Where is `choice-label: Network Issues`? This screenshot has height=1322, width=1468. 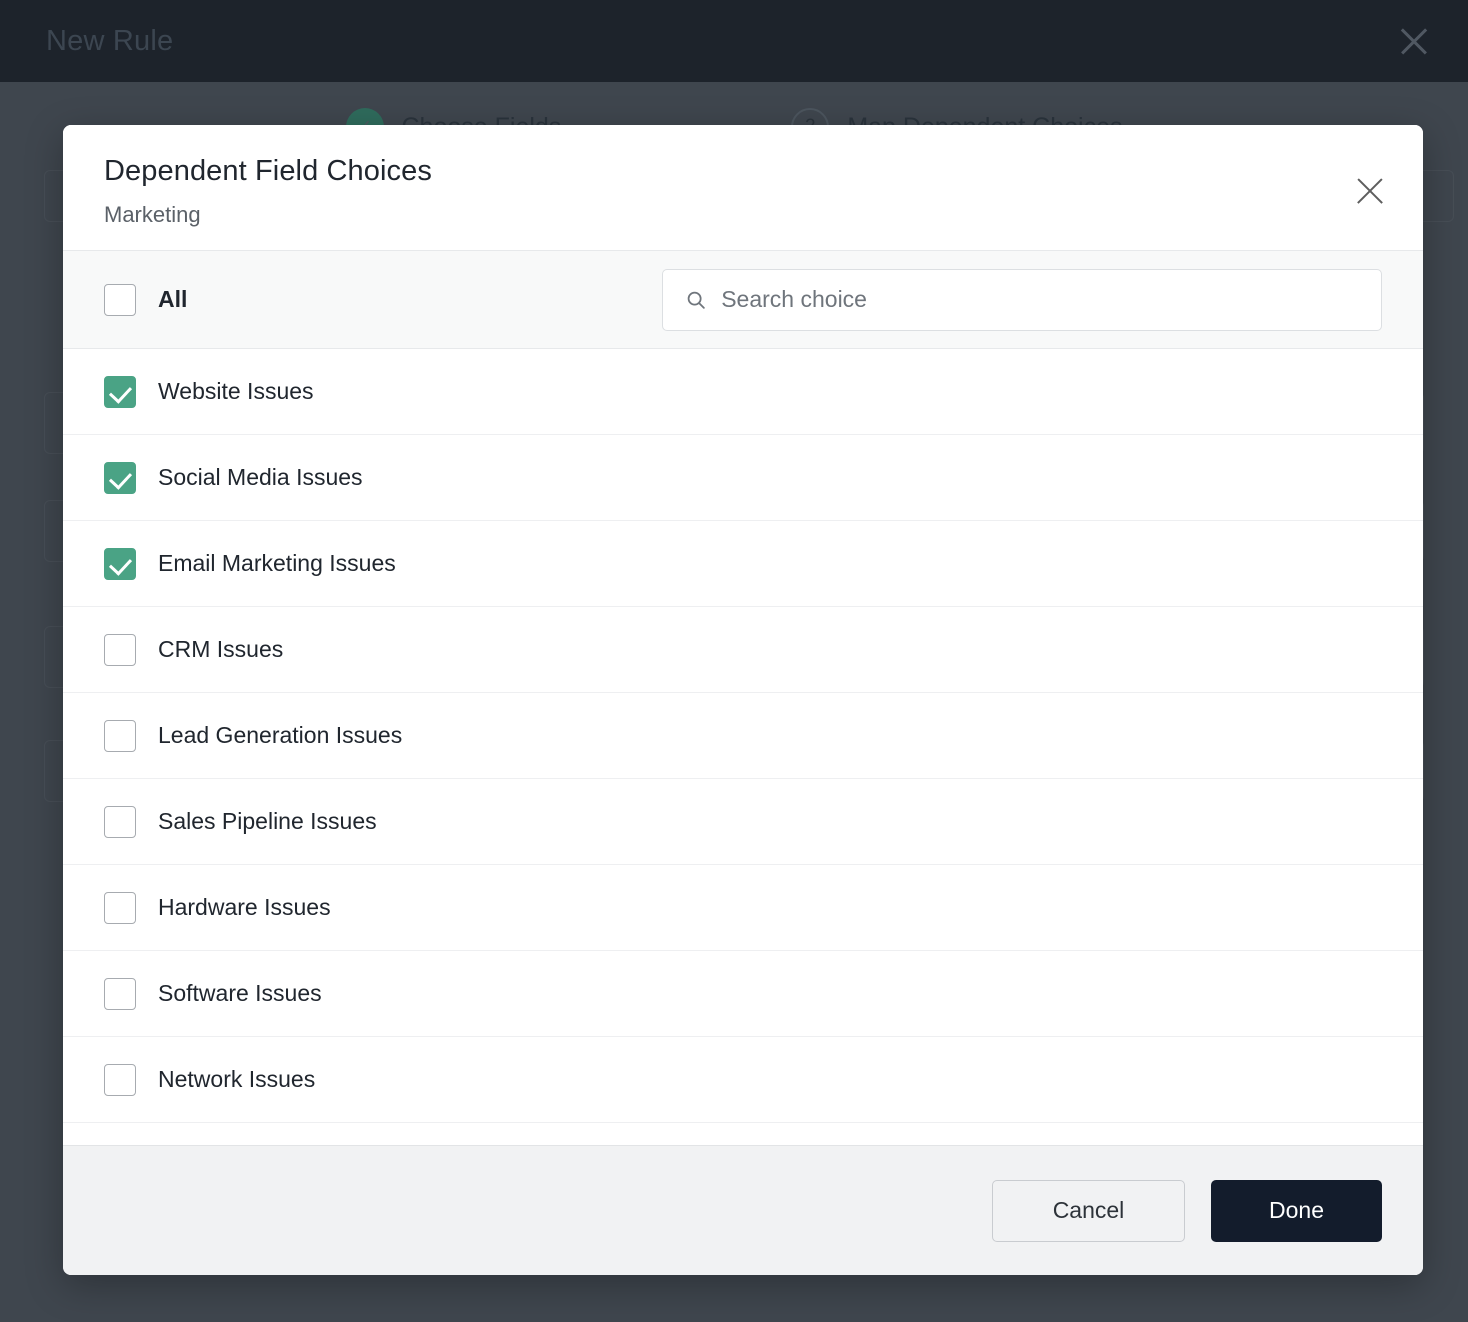
choice-label: Network Issues is located at coordinates (237, 1079).